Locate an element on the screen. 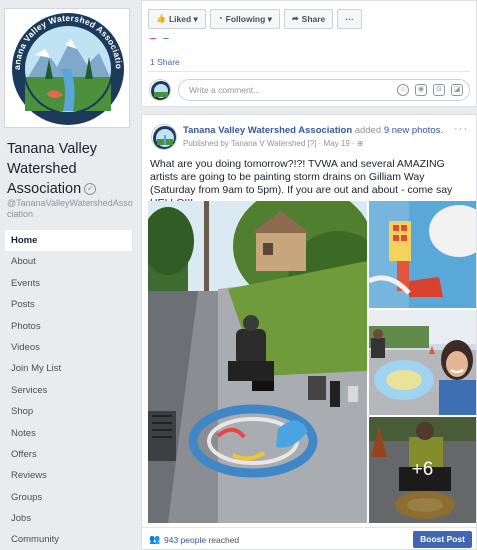 The image size is (477, 550). camera-icon: ◉ is located at coordinates (421, 90).